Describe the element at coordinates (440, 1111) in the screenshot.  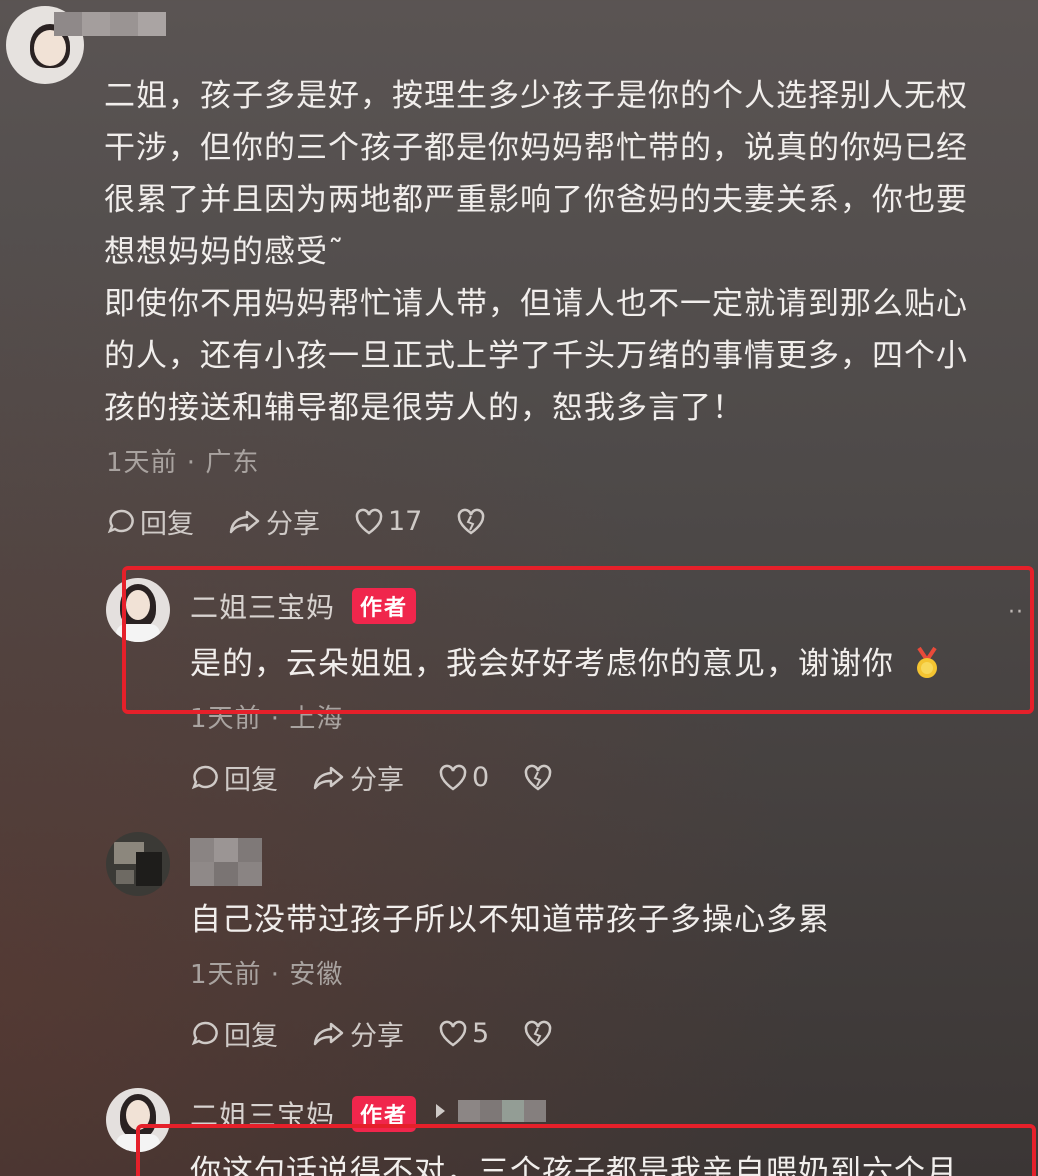
I see `reply-arrow-icon` at that location.